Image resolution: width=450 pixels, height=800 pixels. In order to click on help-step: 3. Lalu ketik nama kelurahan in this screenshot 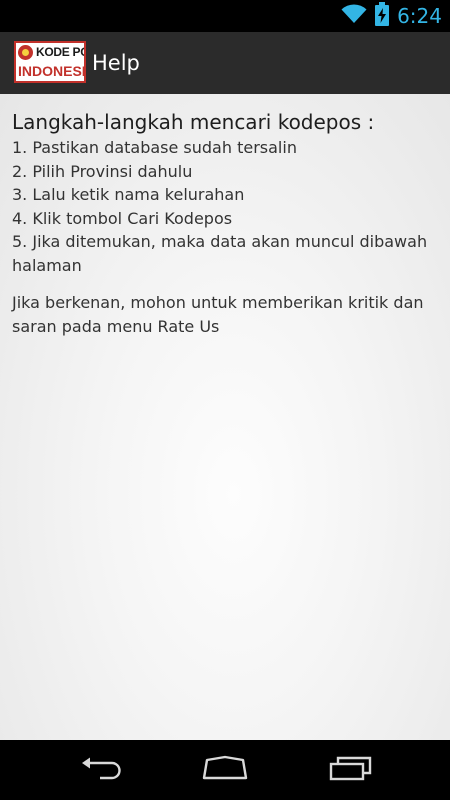, I will do `click(128, 194)`.